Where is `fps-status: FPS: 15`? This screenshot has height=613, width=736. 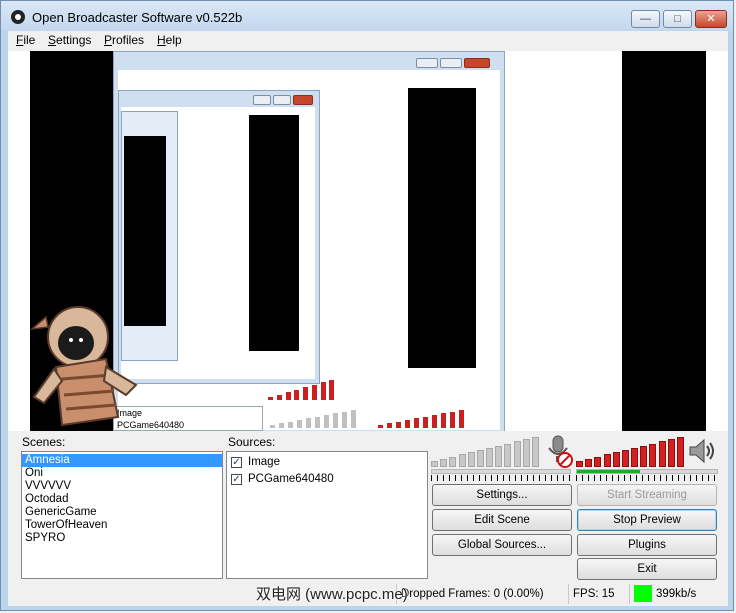 fps-status: FPS: 15 is located at coordinates (598, 594).